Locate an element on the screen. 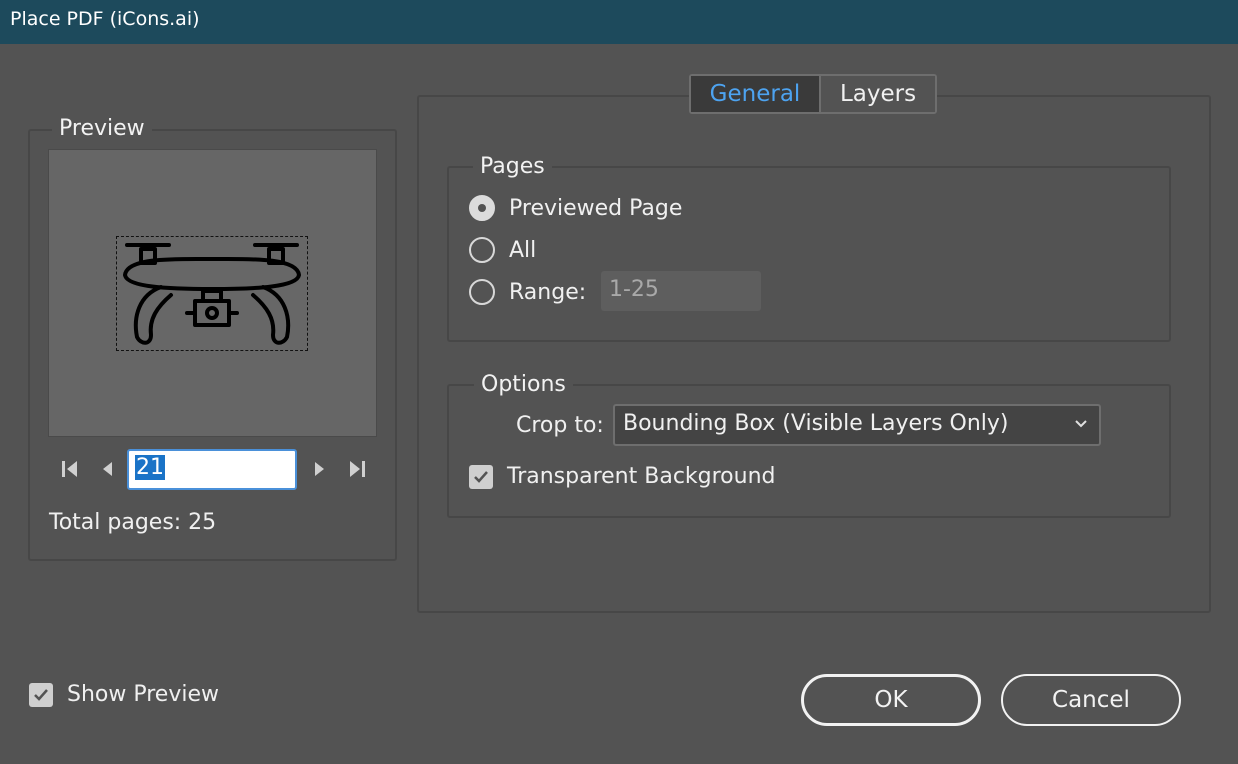 The width and height of the screenshot is (1238, 764). radio-range: Range: is located at coordinates (527, 292).